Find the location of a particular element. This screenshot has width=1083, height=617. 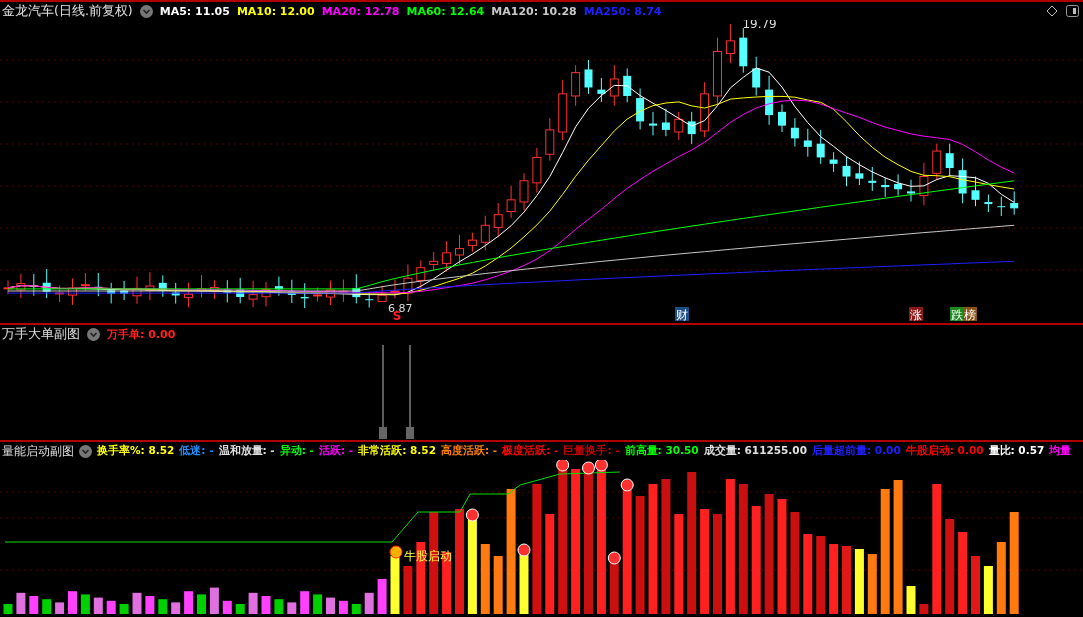

indicator-value: MA250: 8.74 is located at coordinates (622, 11).